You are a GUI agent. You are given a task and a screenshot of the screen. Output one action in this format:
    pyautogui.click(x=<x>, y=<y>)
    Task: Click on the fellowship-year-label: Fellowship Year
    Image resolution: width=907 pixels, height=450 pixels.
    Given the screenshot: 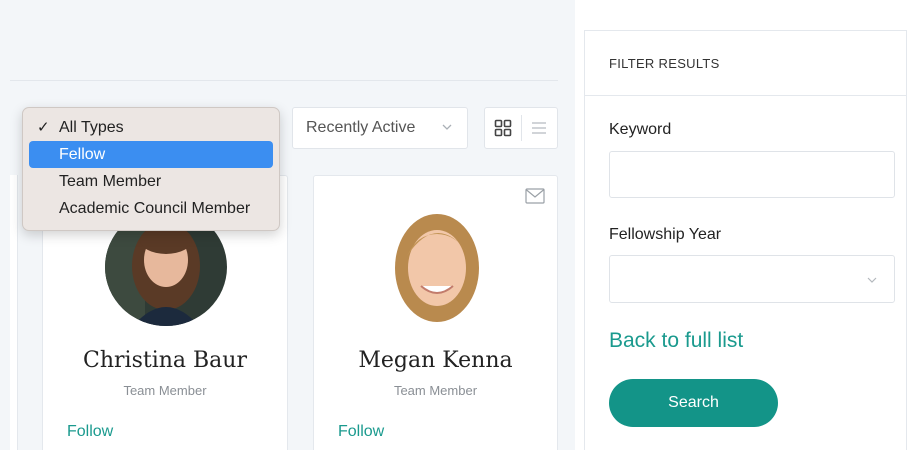 What is the action you would take?
    pyautogui.click(x=665, y=234)
    